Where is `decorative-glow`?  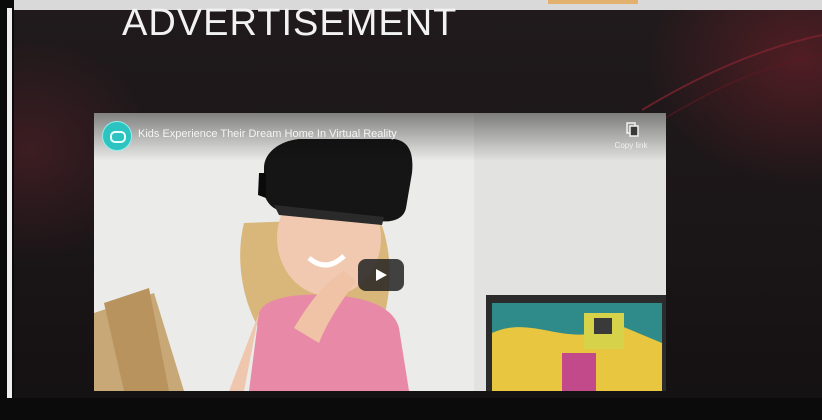
decorative-glow is located at coordinates (731, 77).